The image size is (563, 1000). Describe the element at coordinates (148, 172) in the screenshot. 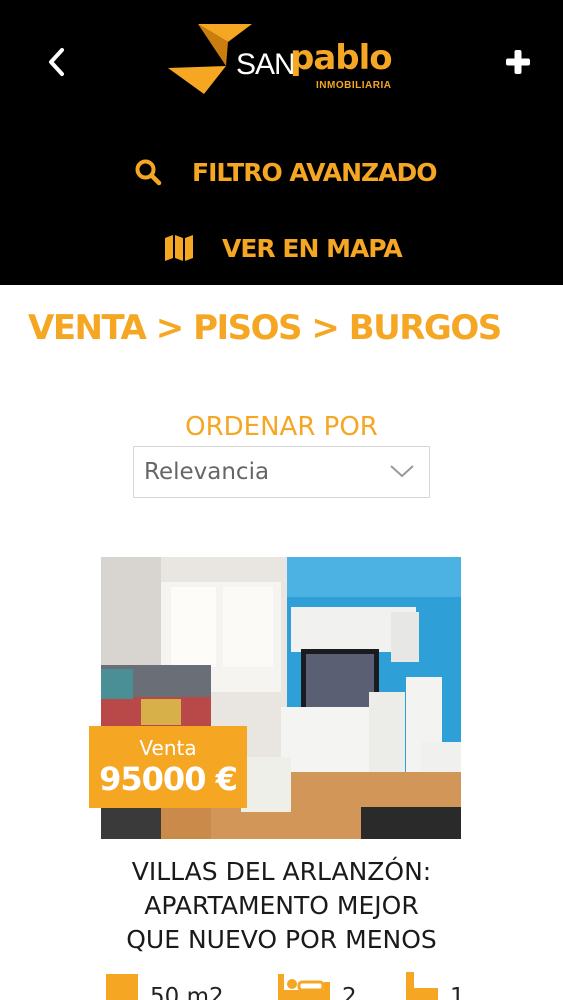

I see `search-icon` at that location.